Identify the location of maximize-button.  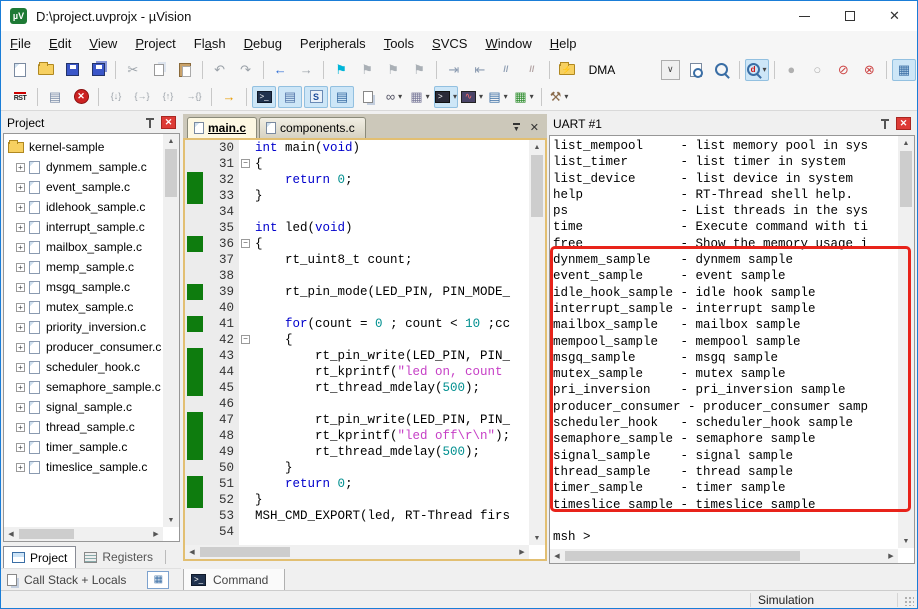
(849, 16).